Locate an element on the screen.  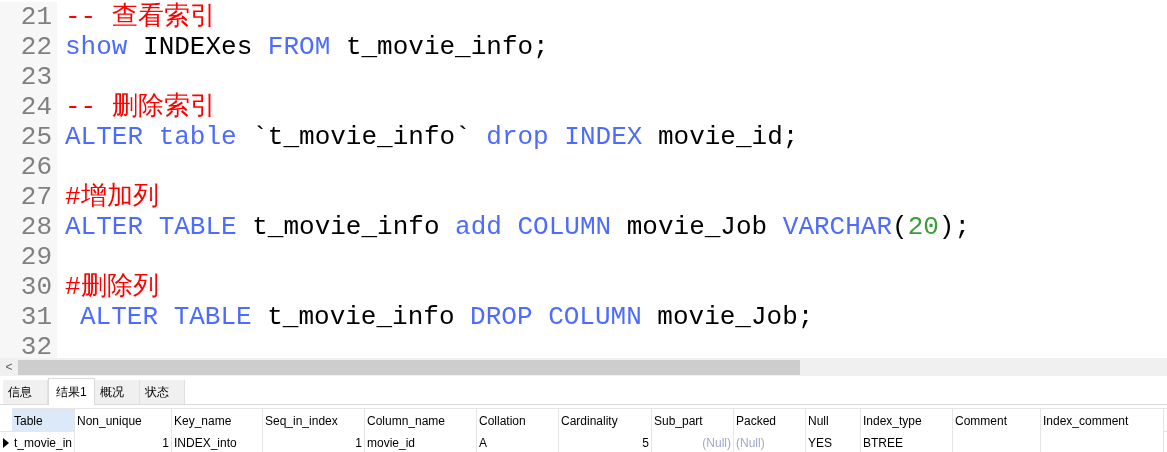
table-cell: t_movie_in is located at coordinates (43, 442).